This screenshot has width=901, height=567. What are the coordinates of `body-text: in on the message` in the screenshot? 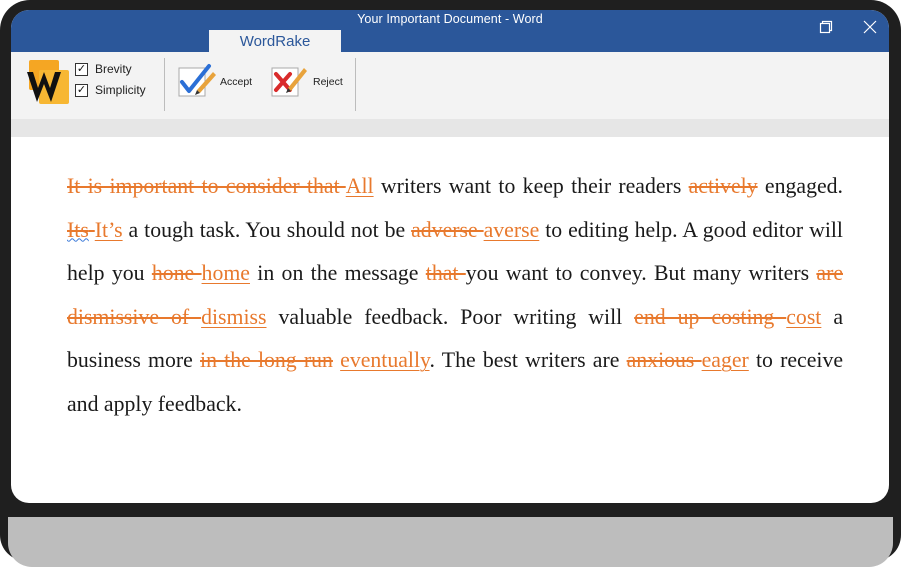 It's located at (337, 273).